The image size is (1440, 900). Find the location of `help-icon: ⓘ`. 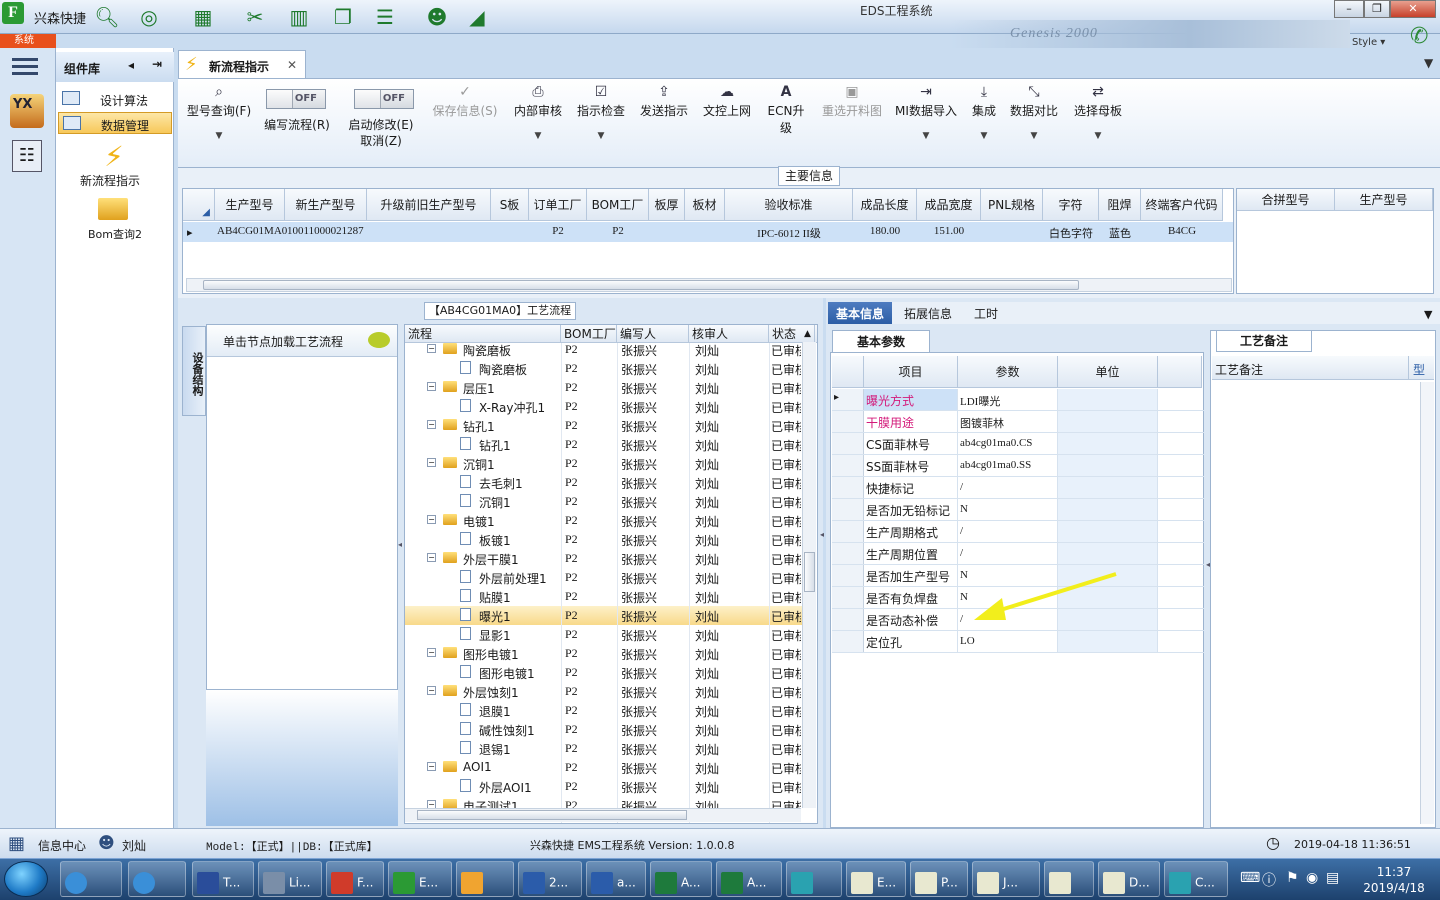

help-icon: ⓘ is located at coordinates (1269, 880).